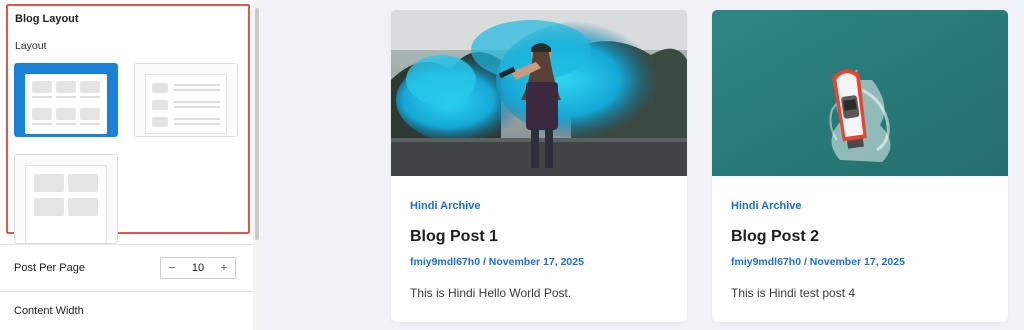 The image size is (1024, 330). I want to click on grid-layout-icon, so click(66, 104).